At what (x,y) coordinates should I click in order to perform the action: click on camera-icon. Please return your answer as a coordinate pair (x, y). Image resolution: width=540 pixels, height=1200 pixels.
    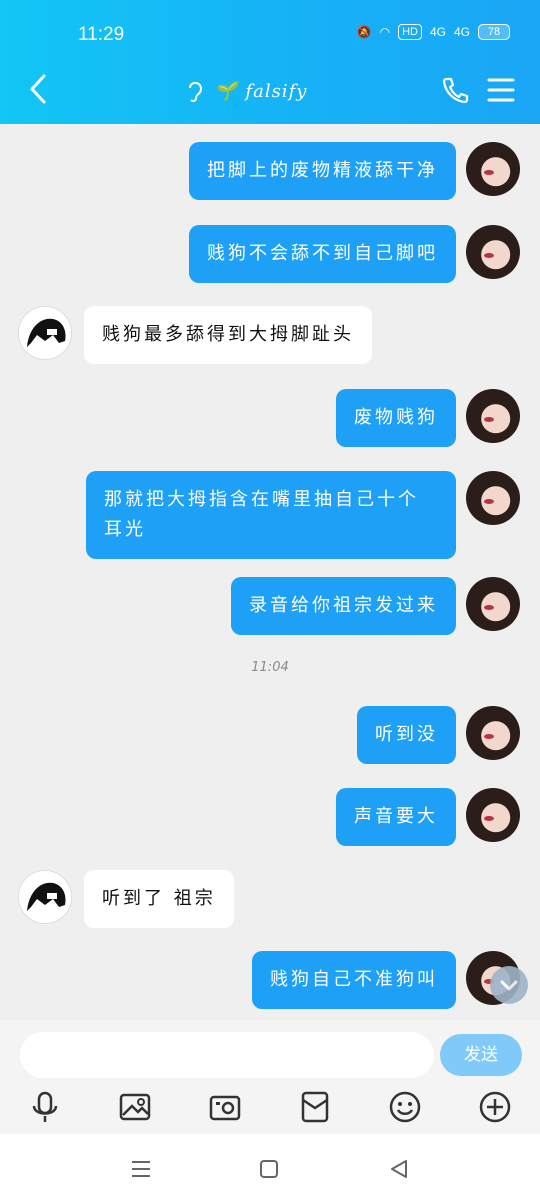
    Looking at the image, I should click on (225, 1107).